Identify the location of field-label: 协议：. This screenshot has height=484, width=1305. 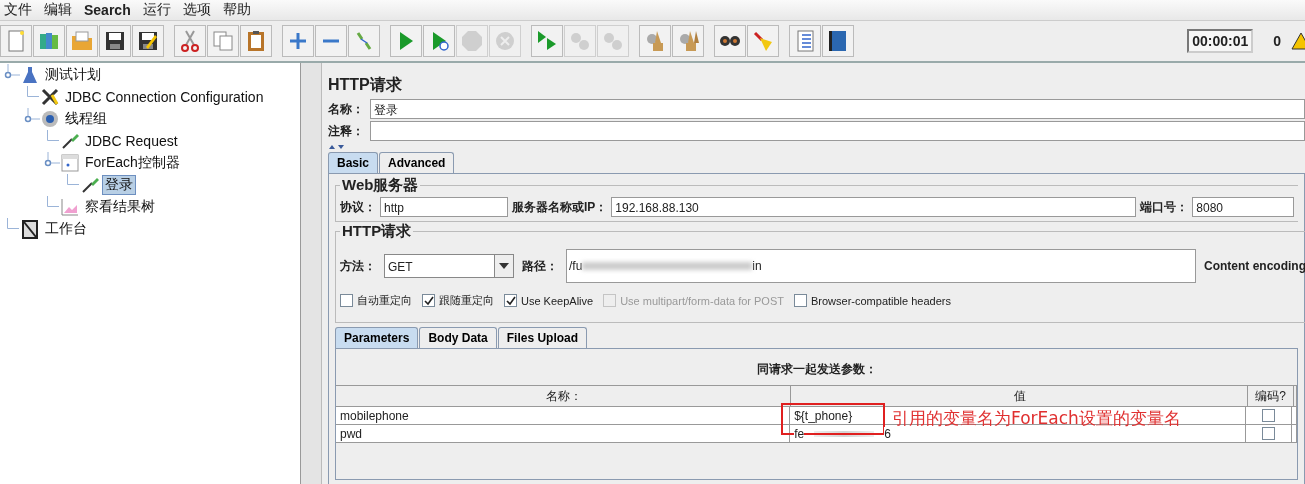
(358, 207).